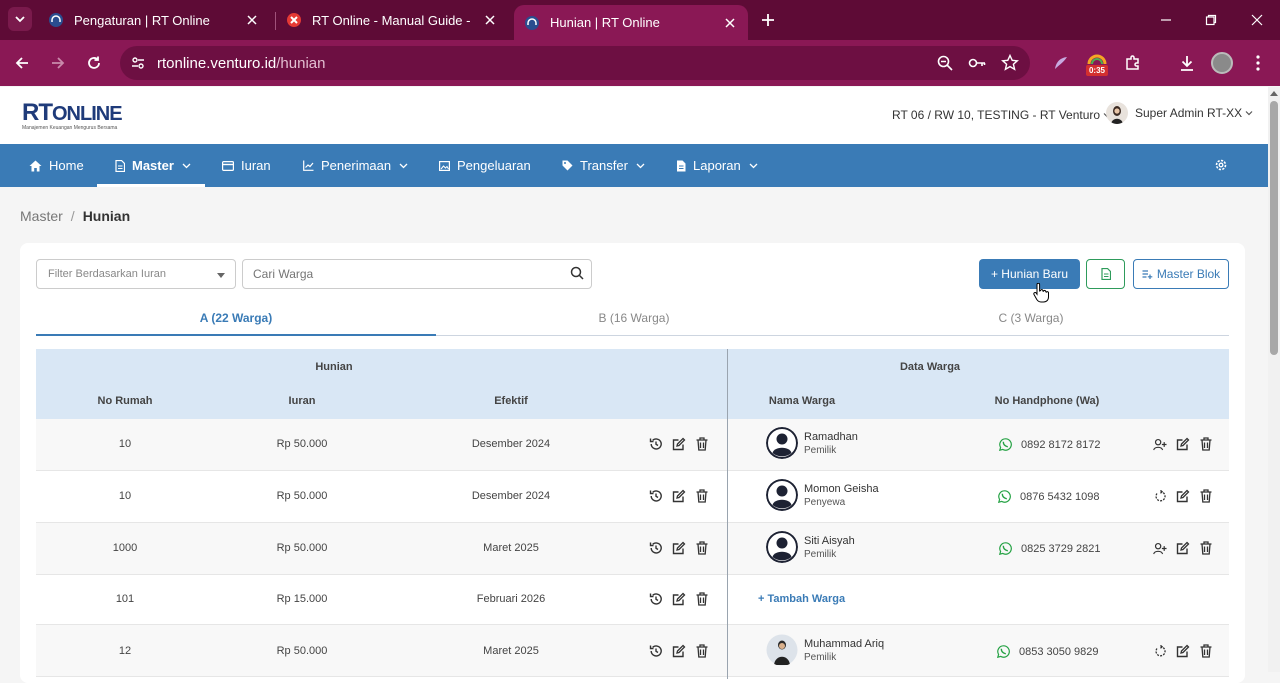  Describe the element at coordinates (1181, 274) in the screenshot. I see `master-blok-button: Master Blok` at that location.